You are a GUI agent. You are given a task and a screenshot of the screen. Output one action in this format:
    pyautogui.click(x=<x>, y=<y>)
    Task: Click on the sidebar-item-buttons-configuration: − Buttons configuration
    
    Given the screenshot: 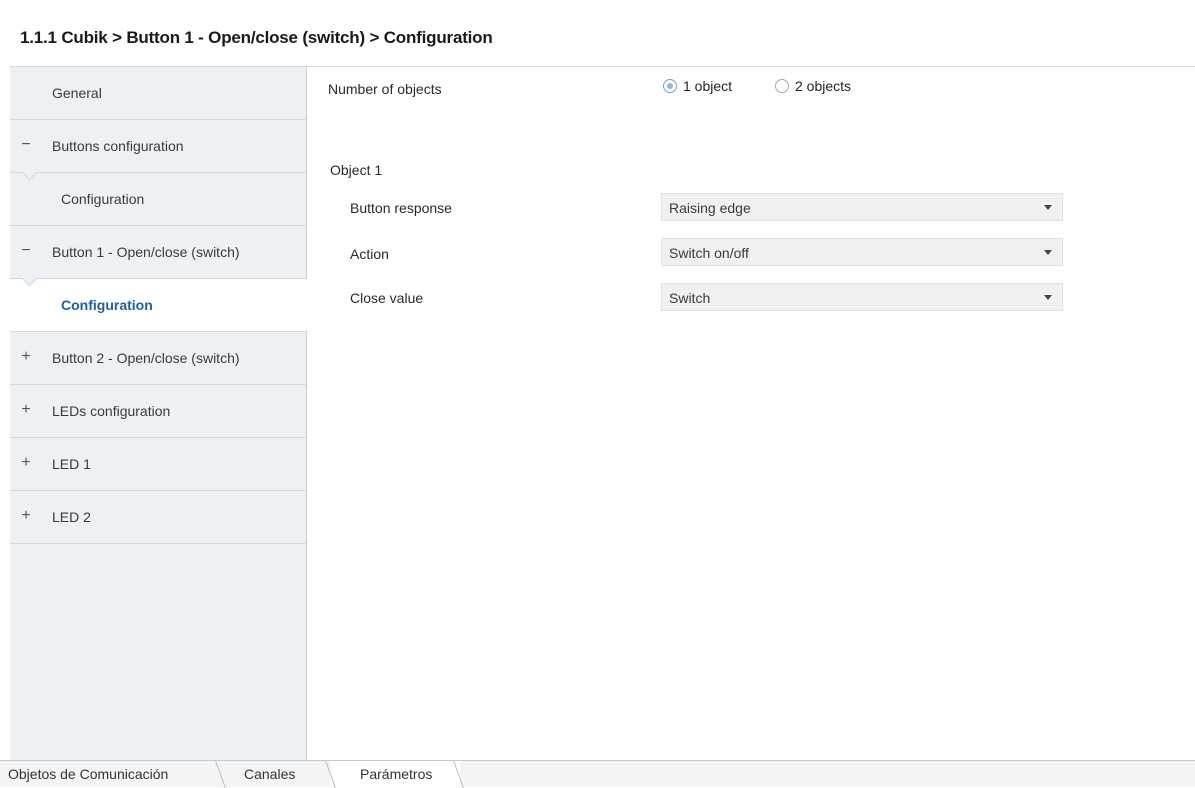 What is the action you would take?
    pyautogui.click(x=158, y=150)
    